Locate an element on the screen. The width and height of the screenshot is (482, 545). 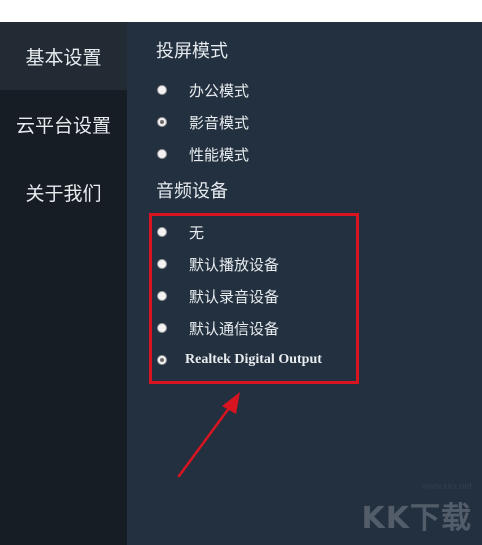
radio-label: 默认录音设备 is located at coordinates (234, 296).